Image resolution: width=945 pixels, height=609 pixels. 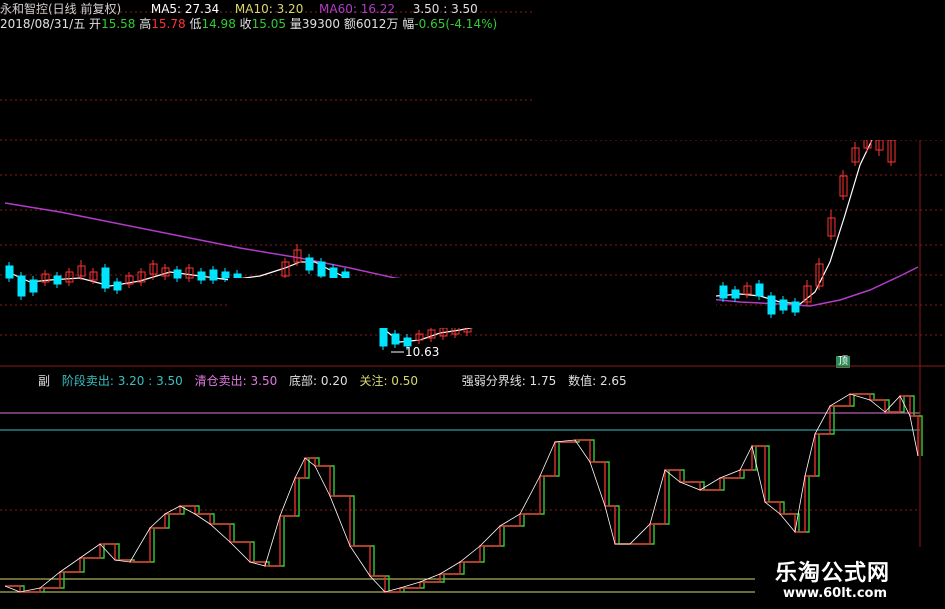 What do you see at coordinates (389, 381) in the screenshot?
I see `attention-label: 关注: 0.50` at bounding box center [389, 381].